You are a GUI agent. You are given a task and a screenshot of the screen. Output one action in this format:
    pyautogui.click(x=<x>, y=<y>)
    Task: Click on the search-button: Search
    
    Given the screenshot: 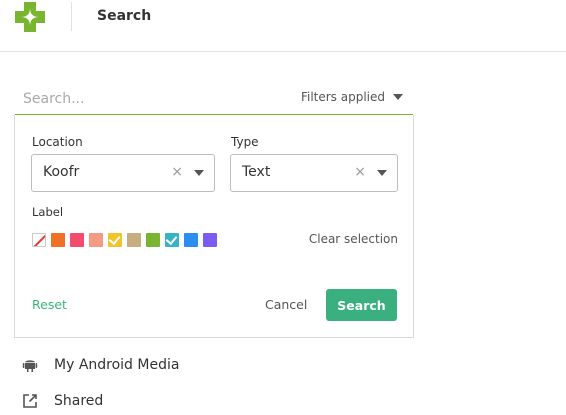 What is the action you would take?
    pyautogui.click(x=361, y=305)
    